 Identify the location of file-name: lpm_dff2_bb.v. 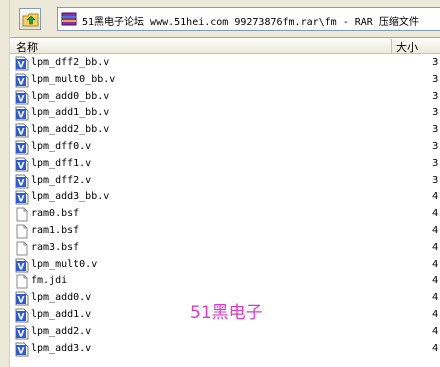
(70, 62).